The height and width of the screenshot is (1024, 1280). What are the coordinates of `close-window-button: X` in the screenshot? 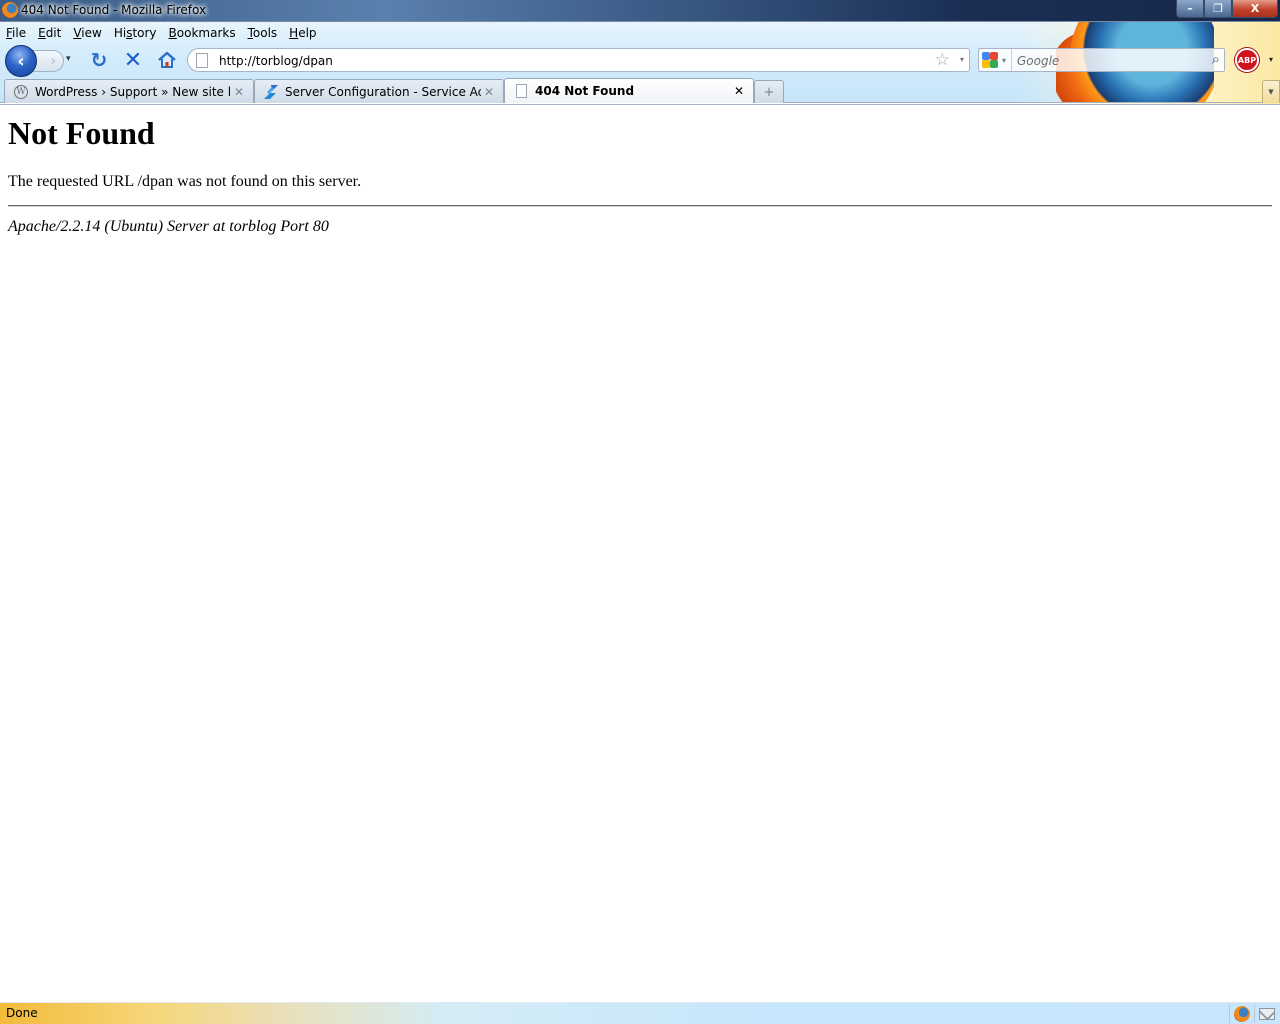 It's located at (1255, 9).